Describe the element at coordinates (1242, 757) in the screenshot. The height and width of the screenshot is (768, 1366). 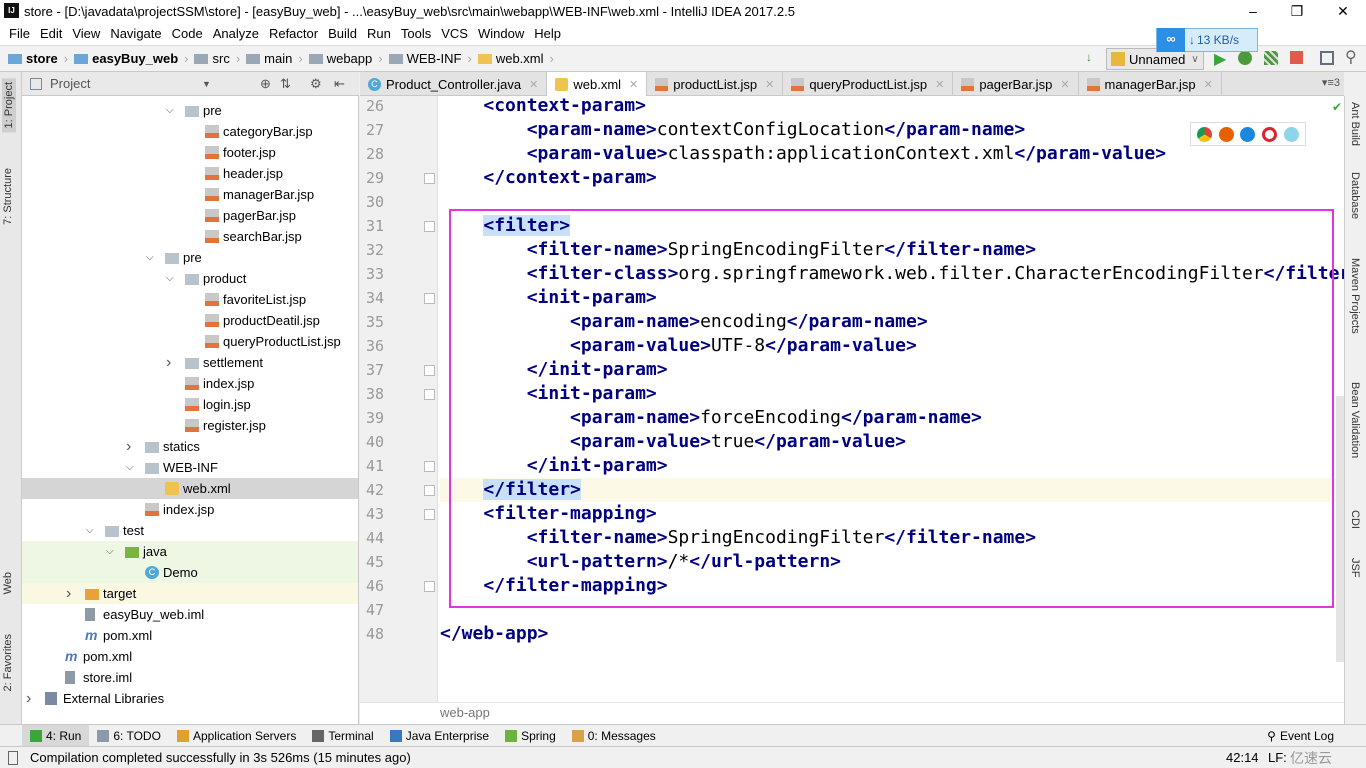
I see `caret-position: 42:14` at that location.